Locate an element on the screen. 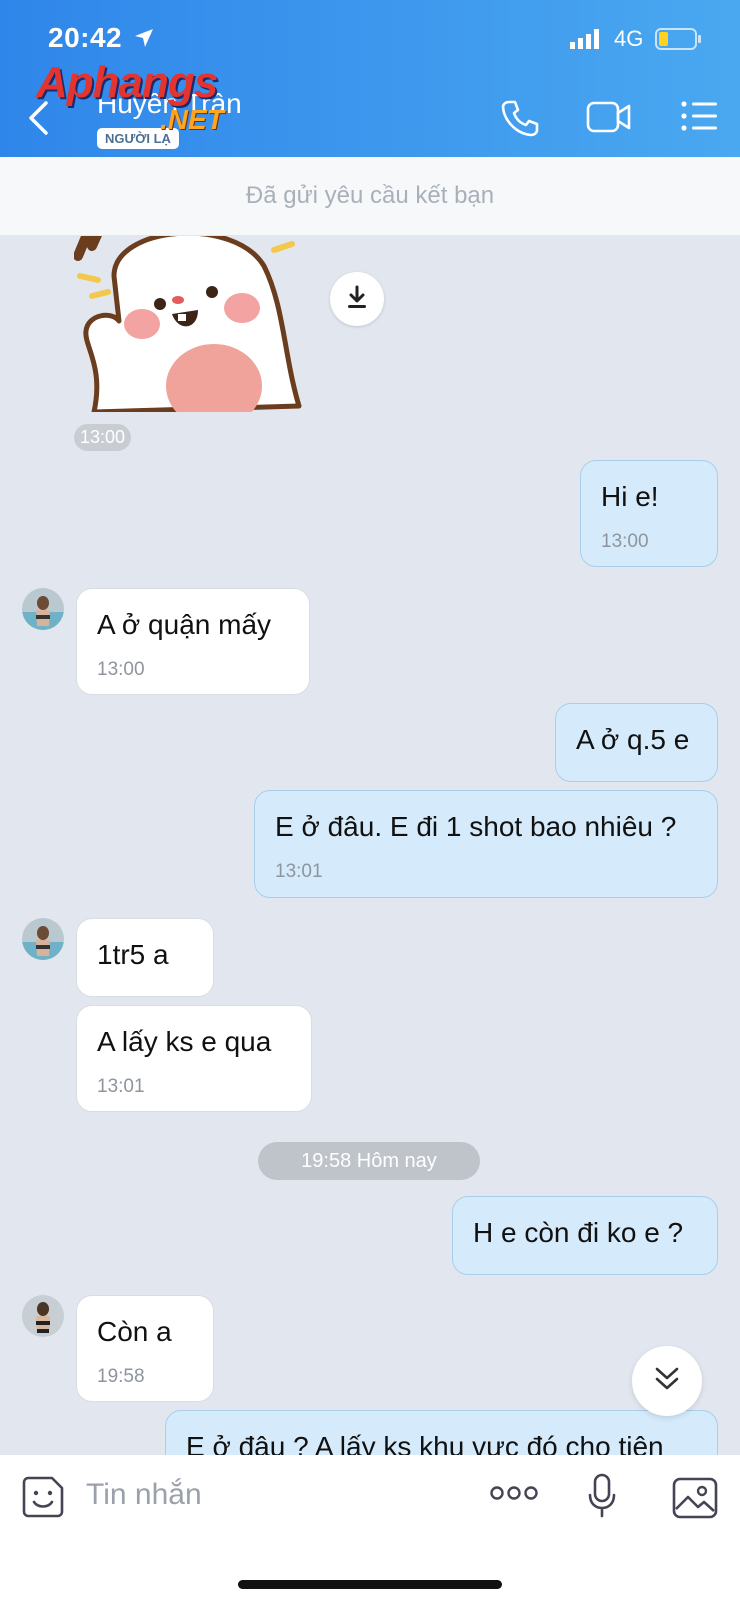 This screenshot has width=740, height=1600. message-bubble-incoming: A ở quận mấy 13:00 is located at coordinates (193, 641).